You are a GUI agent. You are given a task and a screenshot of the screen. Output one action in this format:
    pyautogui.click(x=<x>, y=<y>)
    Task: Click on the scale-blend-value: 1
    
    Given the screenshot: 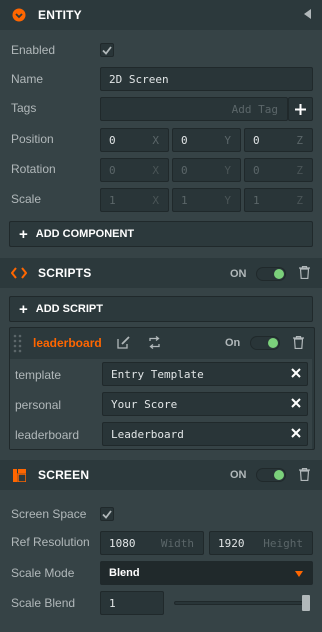 What is the action you would take?
    pyautogui.click(x=112, y=603)
    